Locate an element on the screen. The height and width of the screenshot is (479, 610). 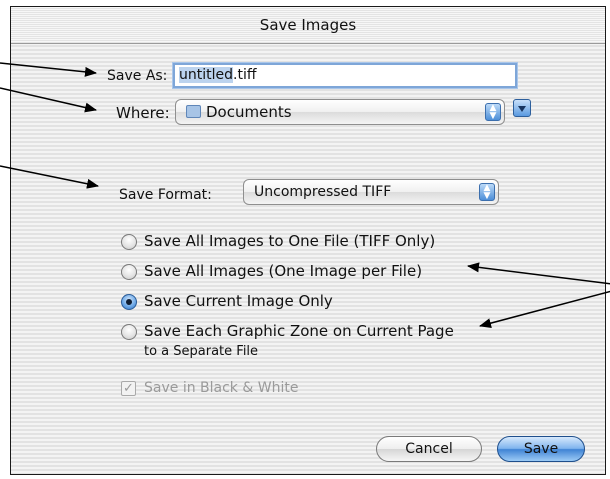
option-graphic-zone-label: Save Each Graphic Zone on Current Page is located at coordinates (299, 331).